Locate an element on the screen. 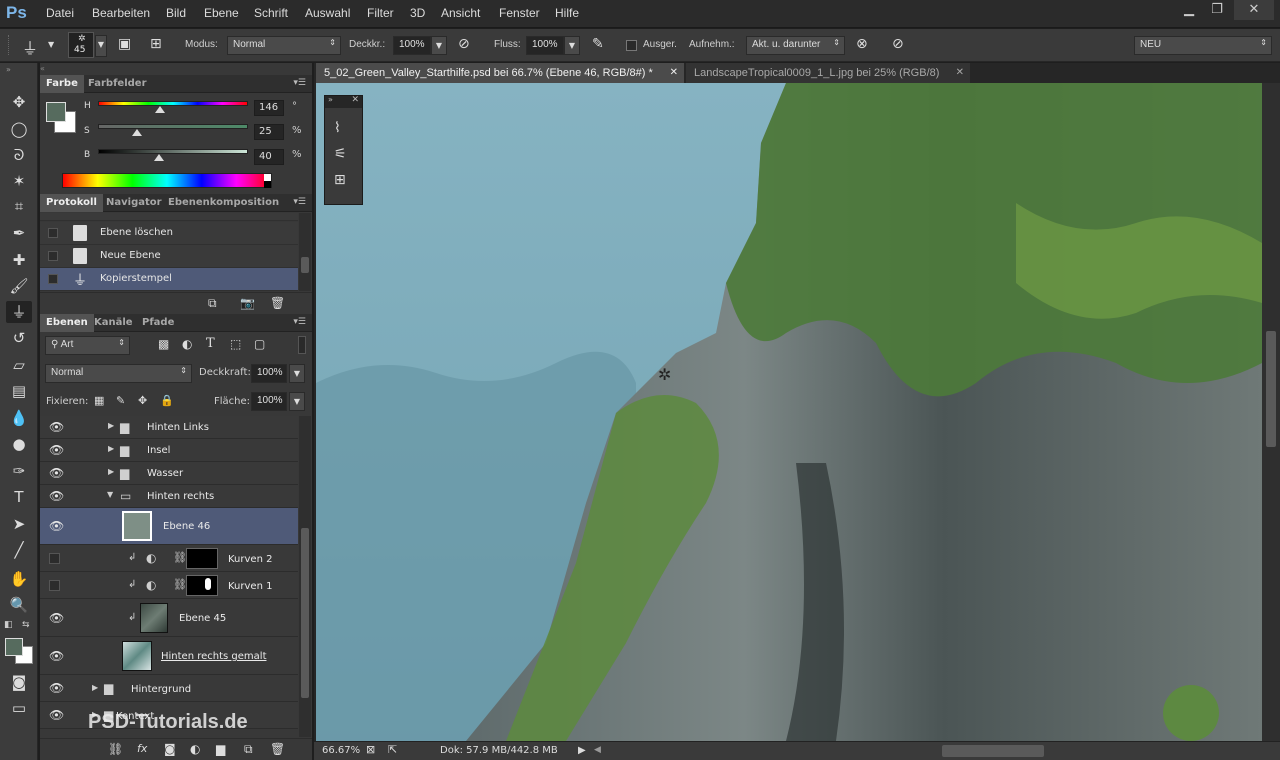 Image resolution: width=1280 pixels, height=760 pixels. new-document-from-state-icon: ⧉ is located at coordinates (212, 303).